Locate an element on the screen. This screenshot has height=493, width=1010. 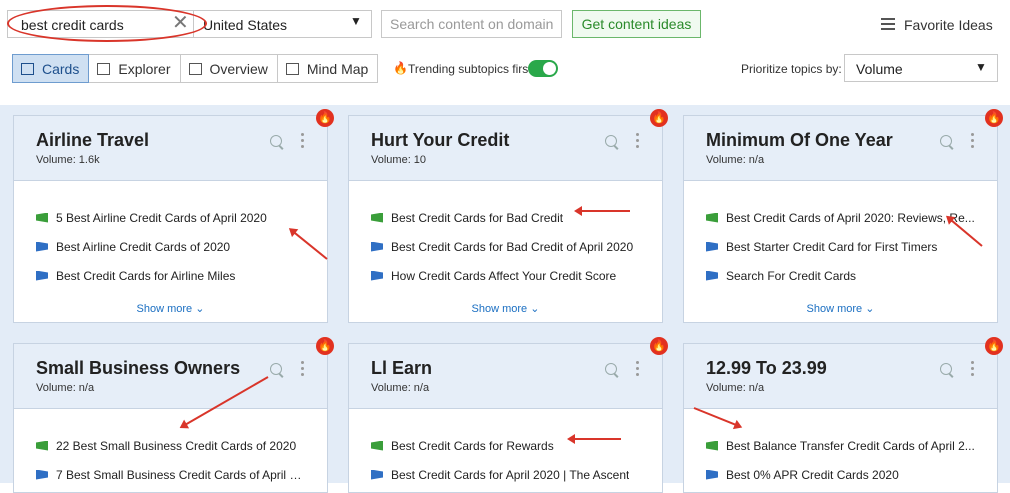
annotation-circle is located at coordinates (107, 23).